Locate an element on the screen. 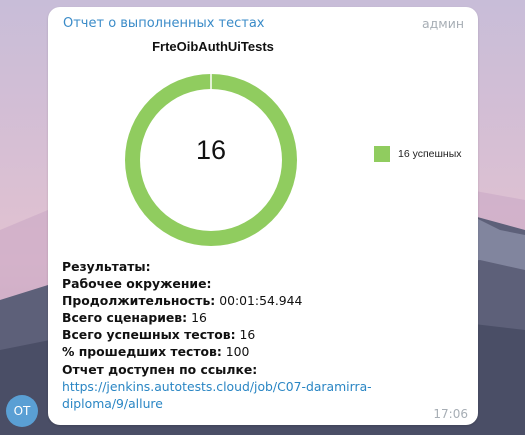 Image resolution: width=525 pixels, height=435 pixels. results-heading: Результаты: is located at coordinates (106, 266).